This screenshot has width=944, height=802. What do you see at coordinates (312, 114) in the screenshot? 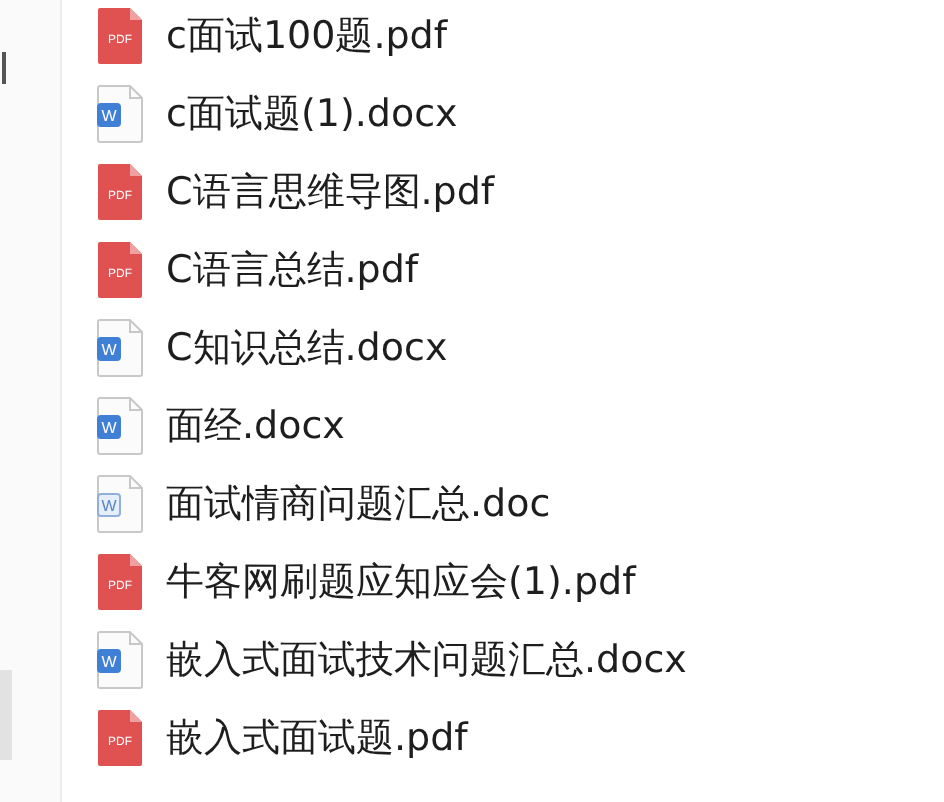
I see `file-name: c面试题(1).docx` at bounding box center [312, 114].